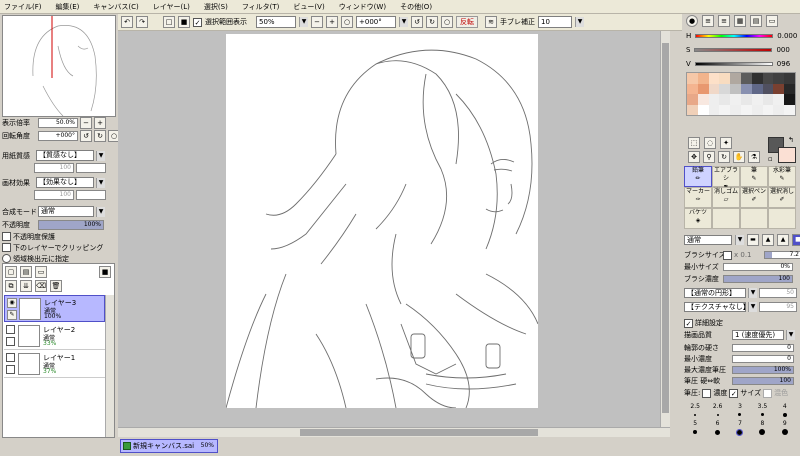  Describe the element at coordinates (142, 22) in the screenshot. I see `redo-icon: ↷` at that location.